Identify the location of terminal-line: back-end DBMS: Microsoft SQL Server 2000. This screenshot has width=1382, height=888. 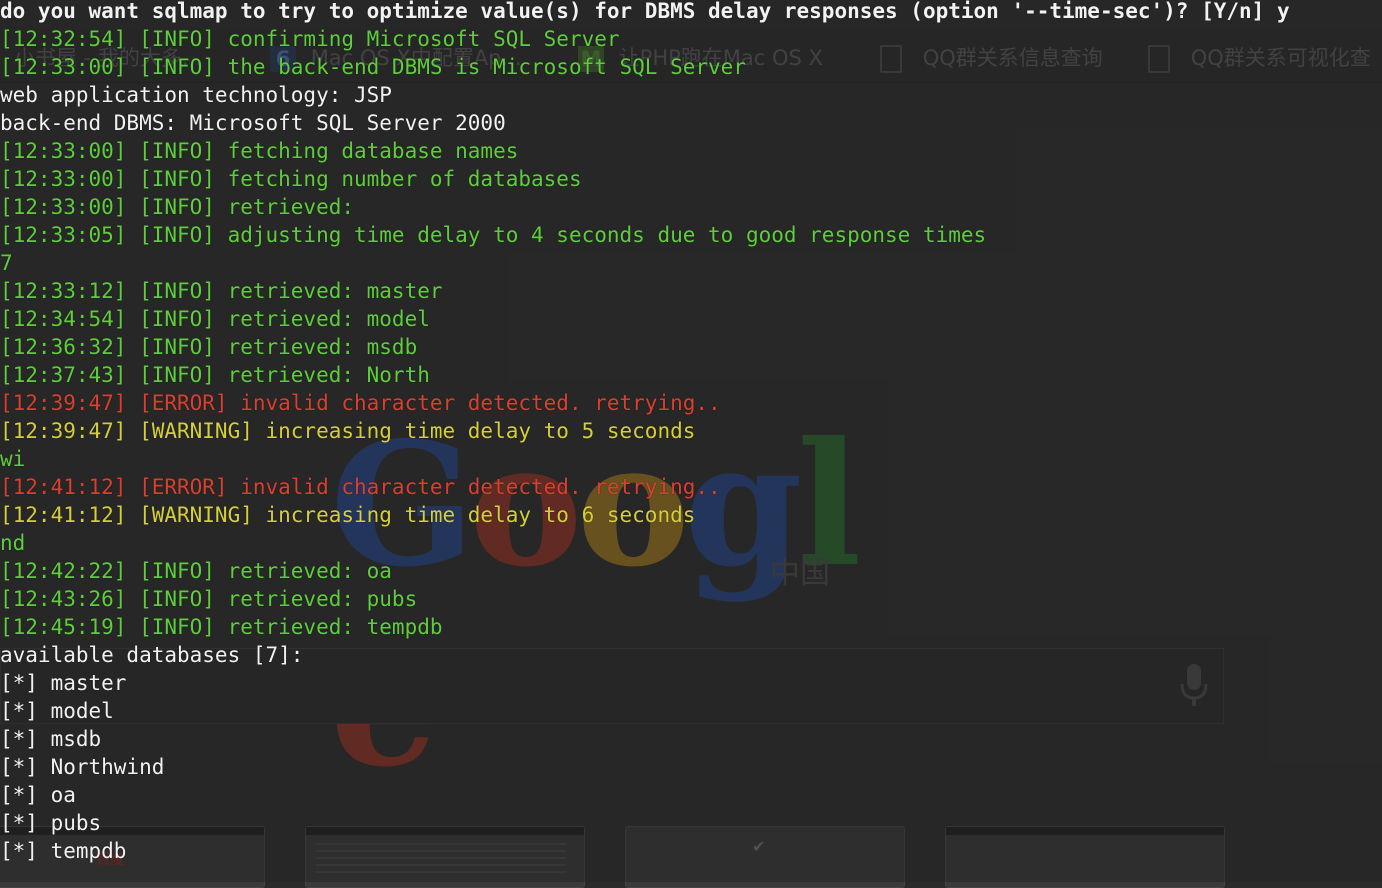
(253, 123).